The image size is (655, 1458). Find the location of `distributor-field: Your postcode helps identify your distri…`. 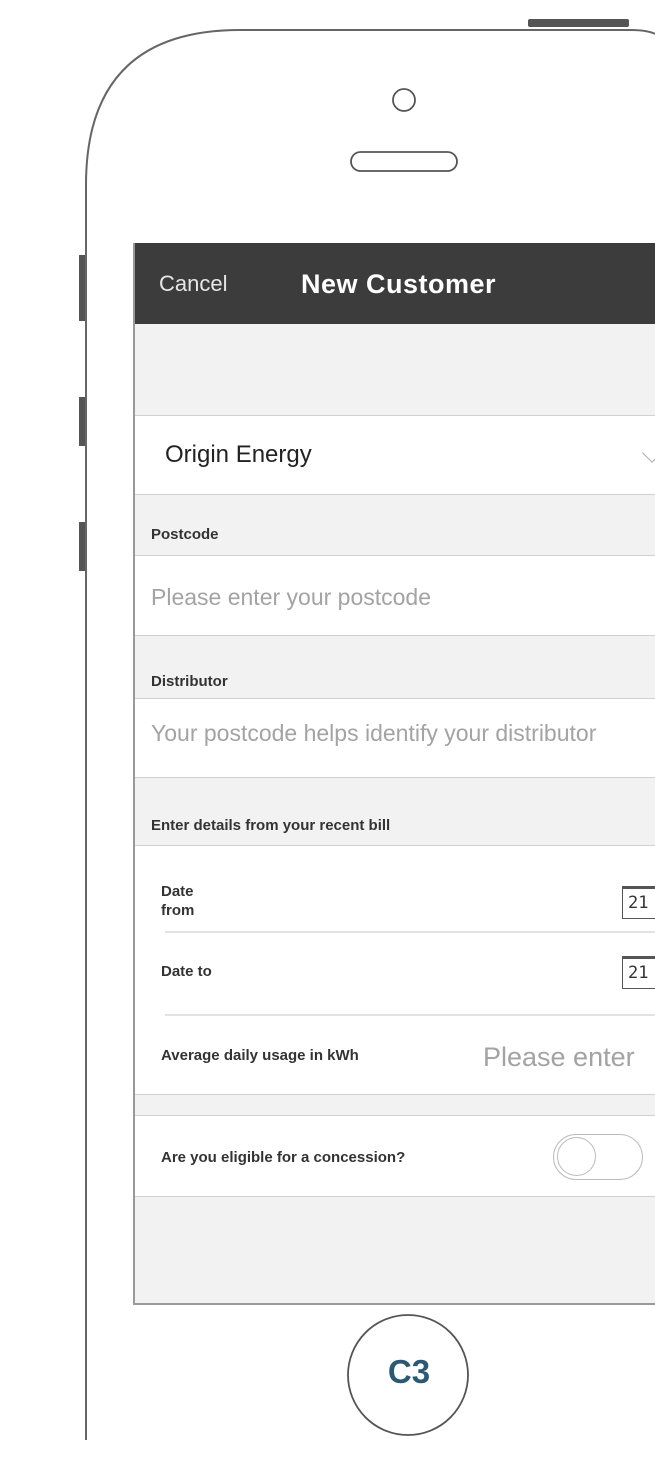

distributor-field: Your postcode helps identify your distri… is located at coordinates (395, 738).